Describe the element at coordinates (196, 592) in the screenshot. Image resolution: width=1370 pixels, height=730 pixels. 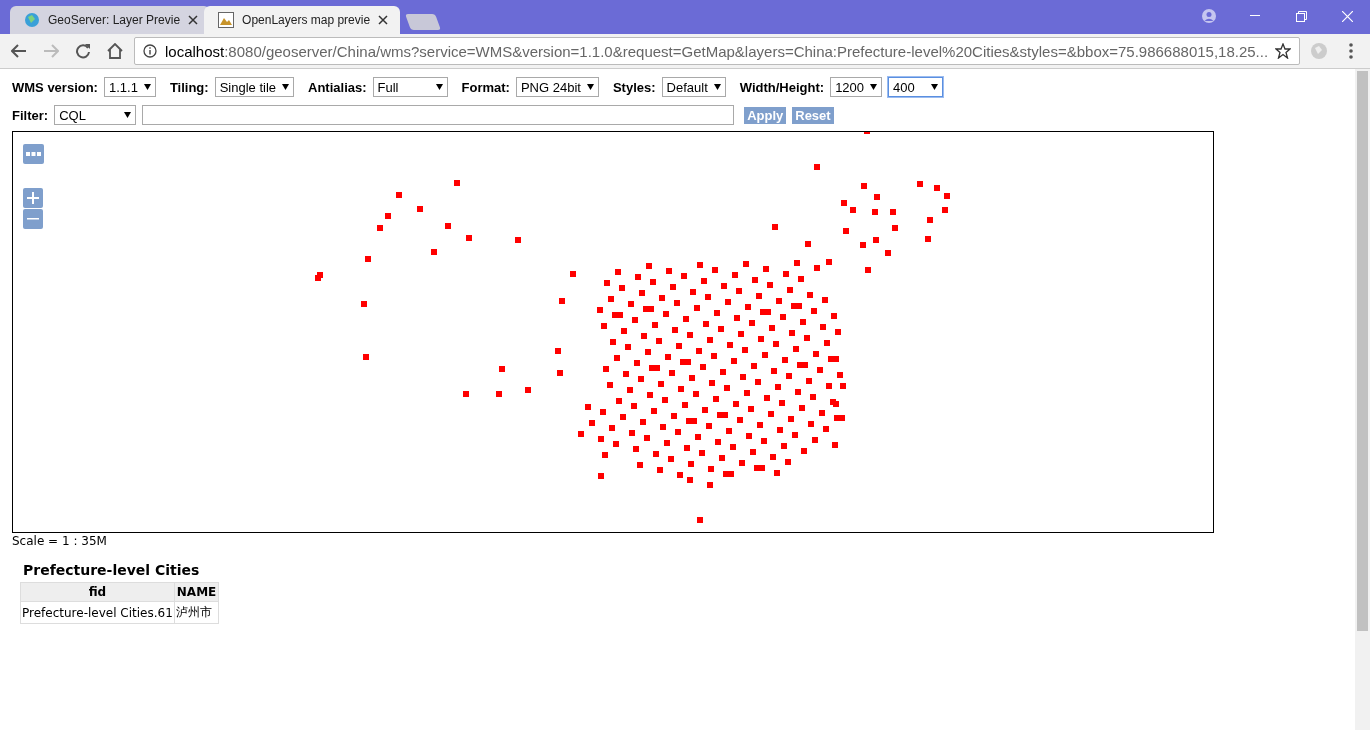
I see `column-header: NAME` at that location.